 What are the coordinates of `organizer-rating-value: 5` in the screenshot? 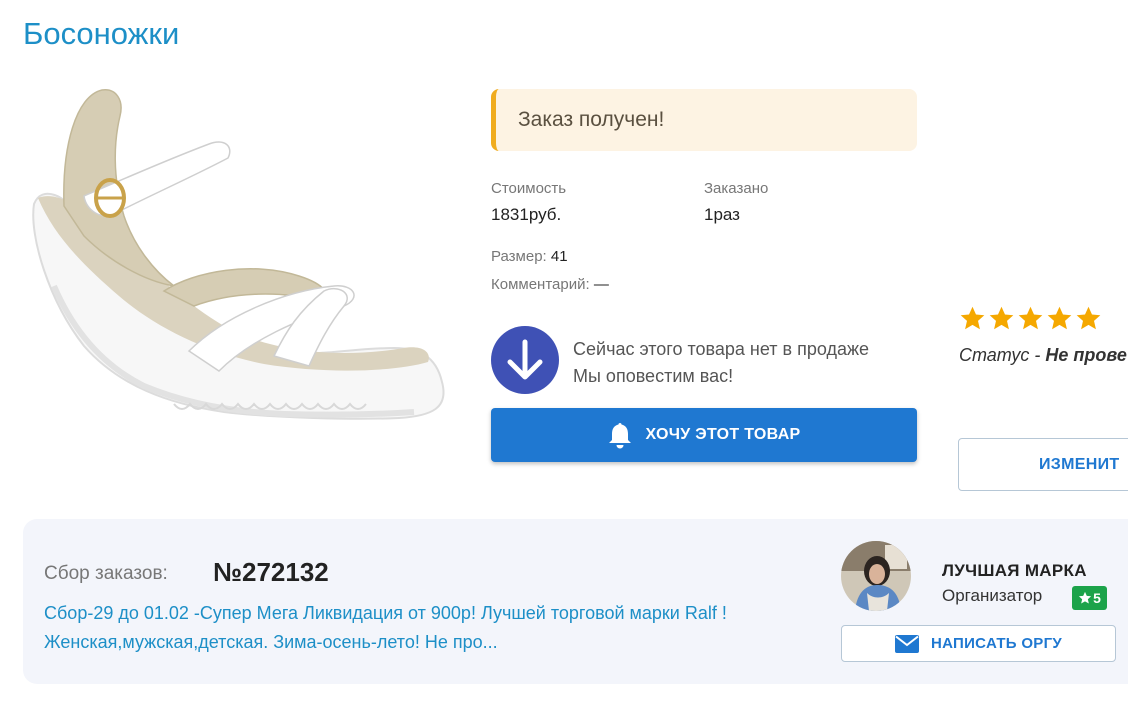 It's located at (1097, 598).